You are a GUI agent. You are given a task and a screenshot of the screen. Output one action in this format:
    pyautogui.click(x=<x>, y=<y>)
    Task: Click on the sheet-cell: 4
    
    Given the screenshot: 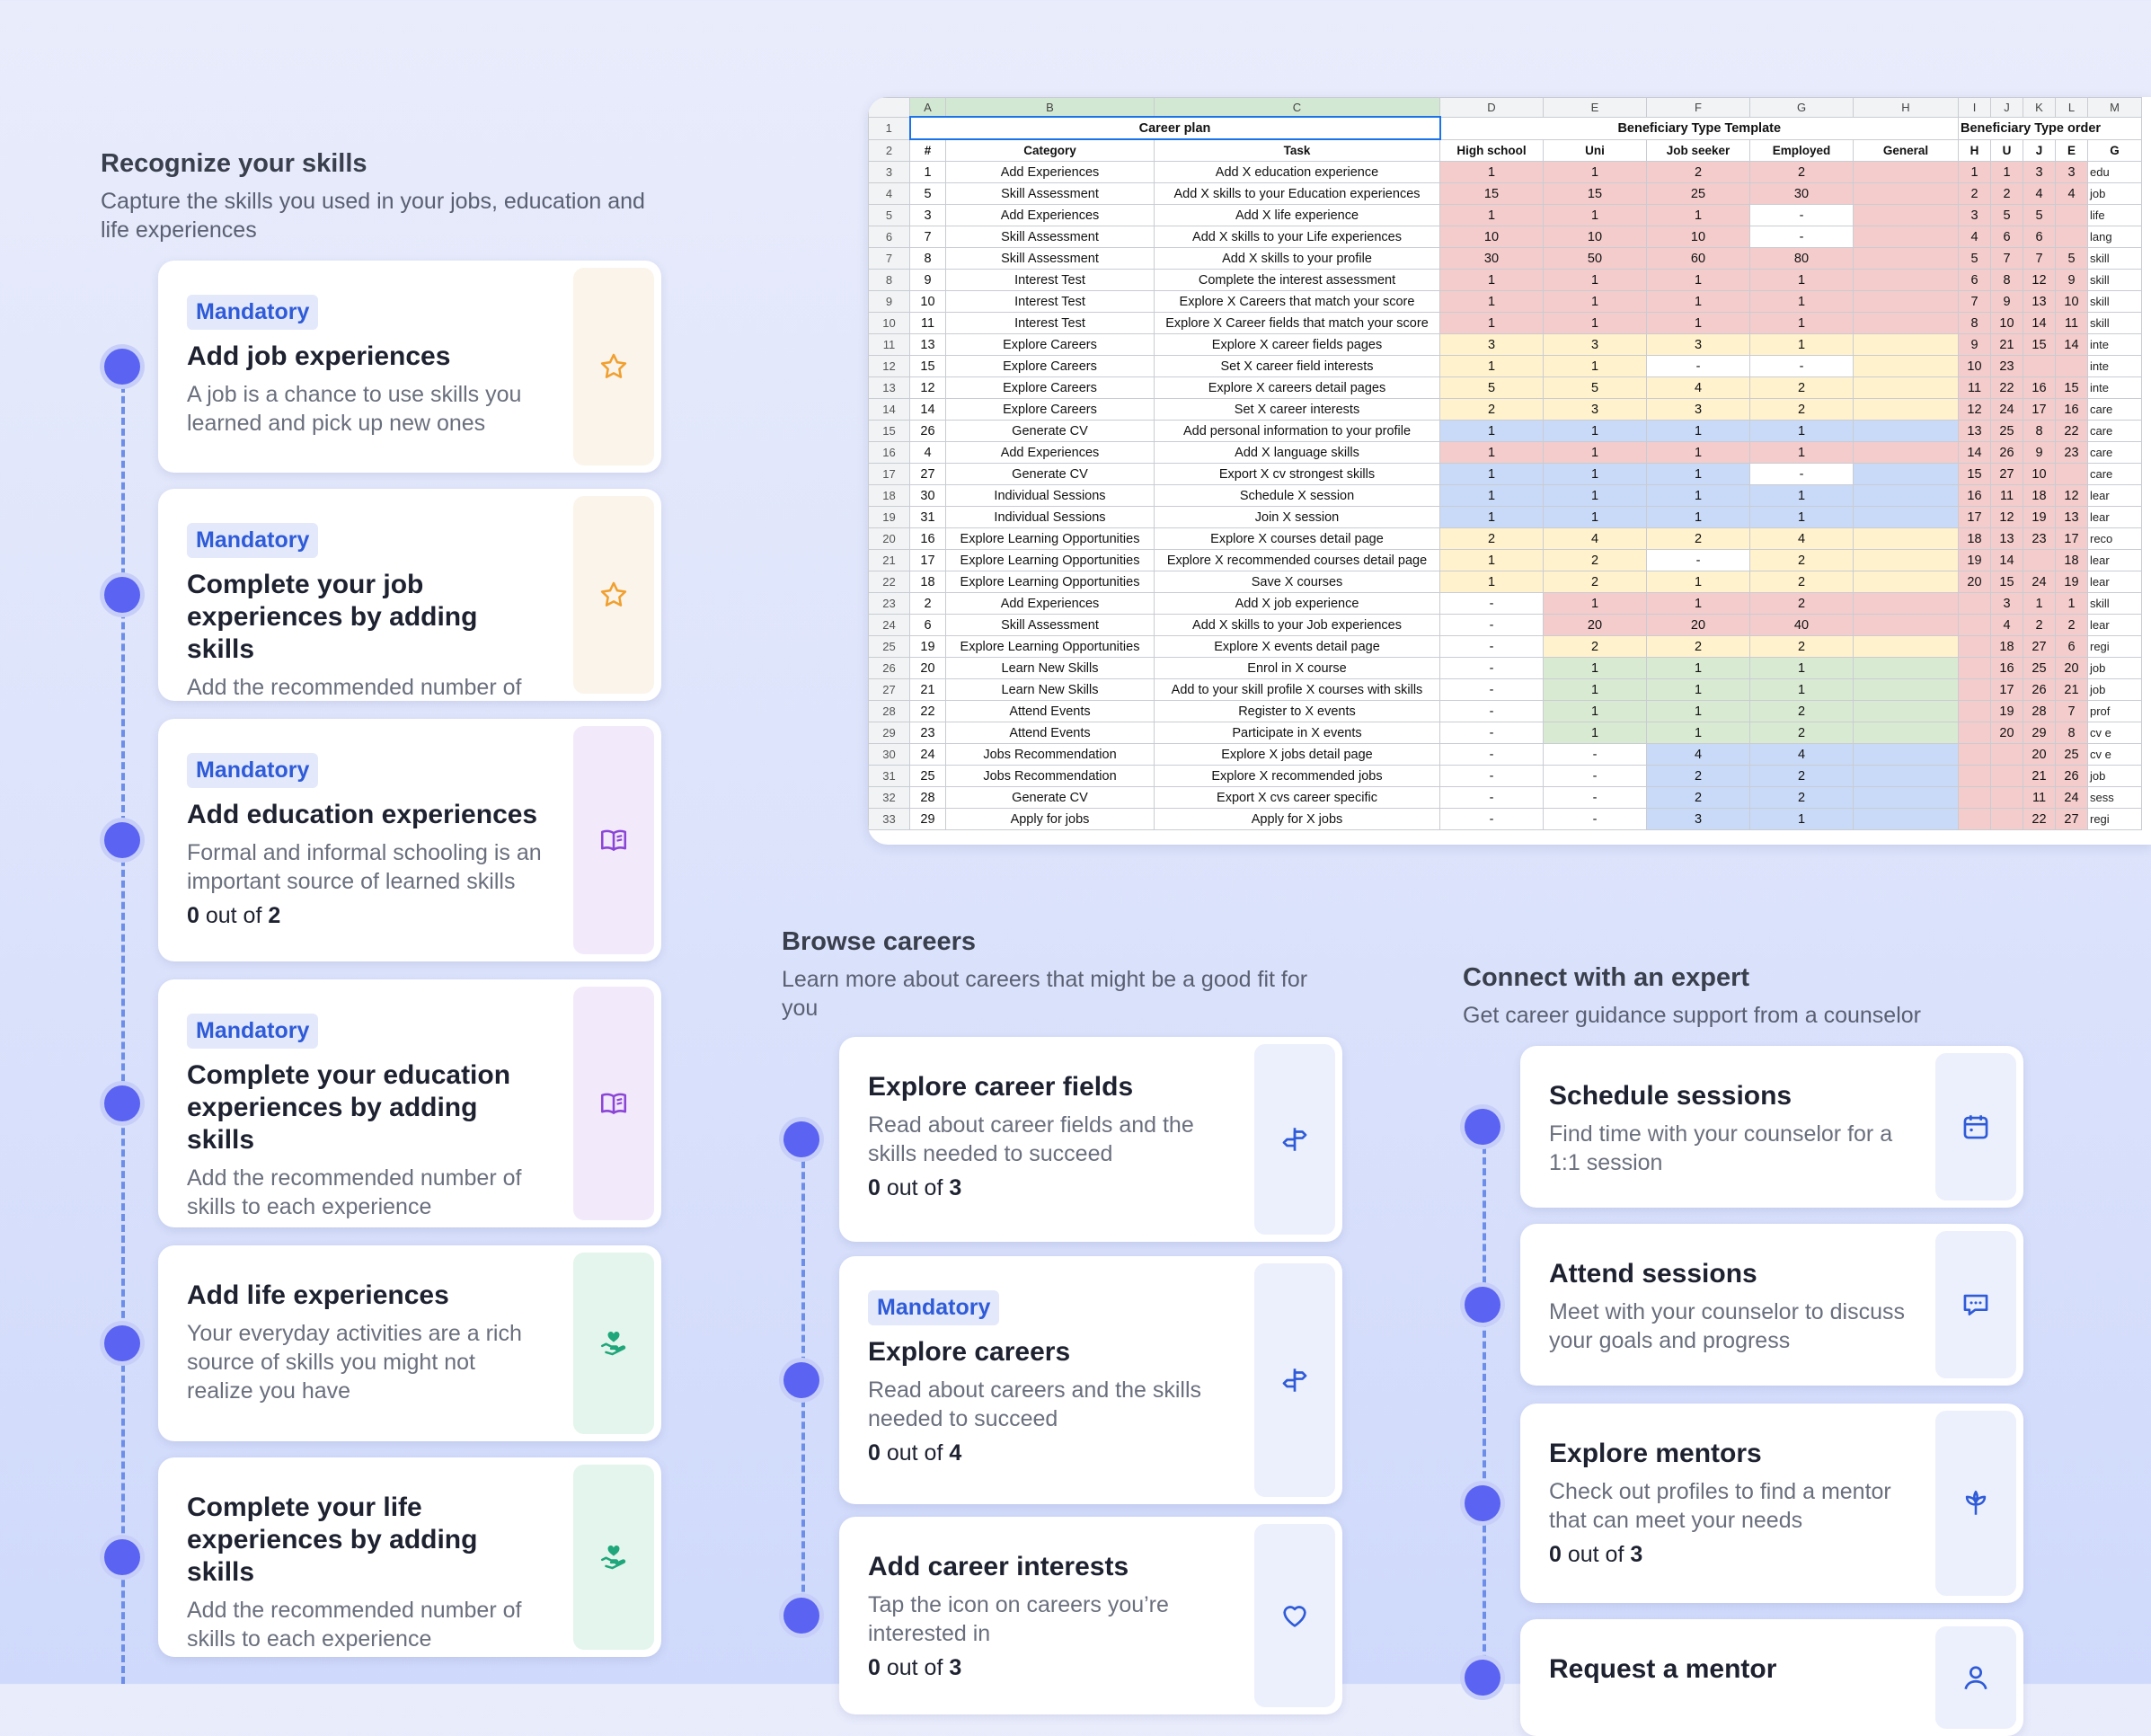 What is the action you would take?
    pyautogui.click(x=2071, y=193)
    